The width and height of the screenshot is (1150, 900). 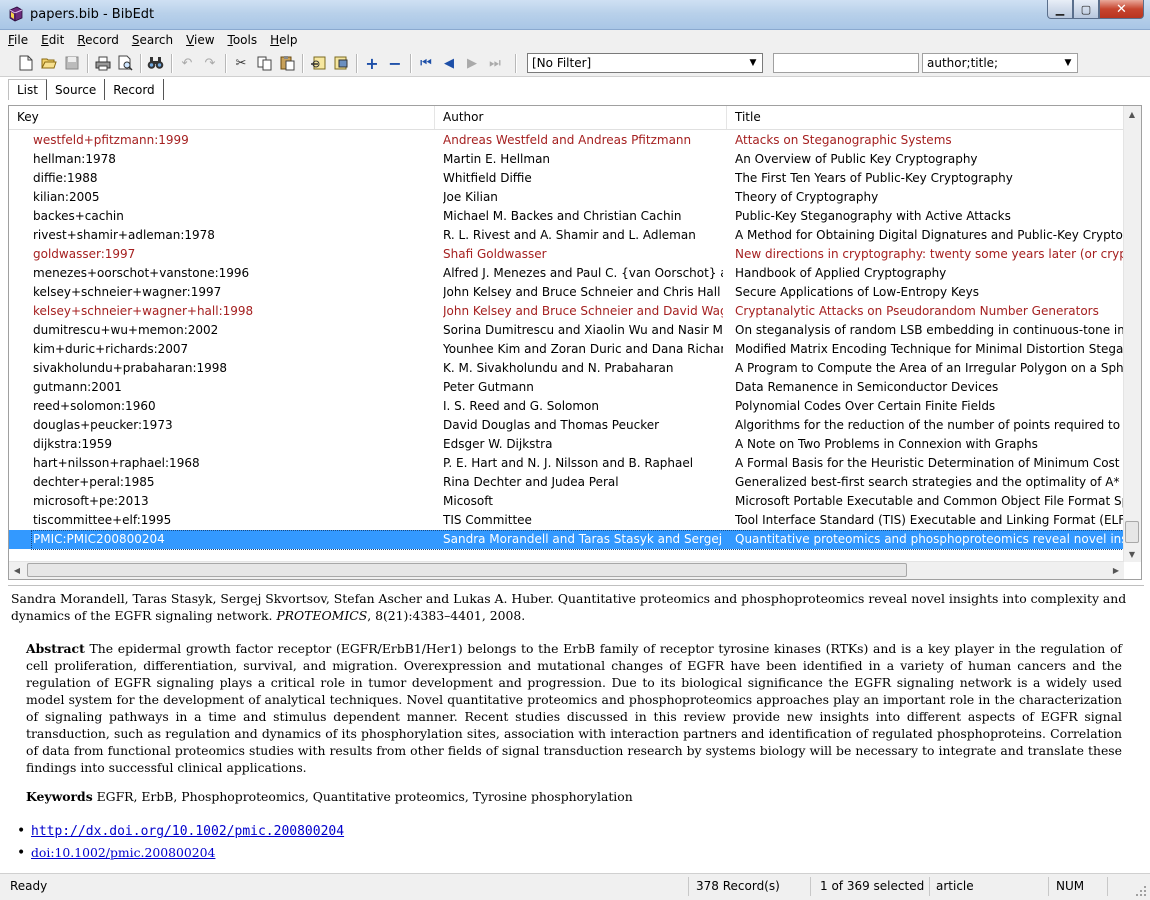 What do you see at coordinates (1070, 886) in the screenshot?
I see `num-lock-indicator: NUM` at bounding box center [1070, 886].